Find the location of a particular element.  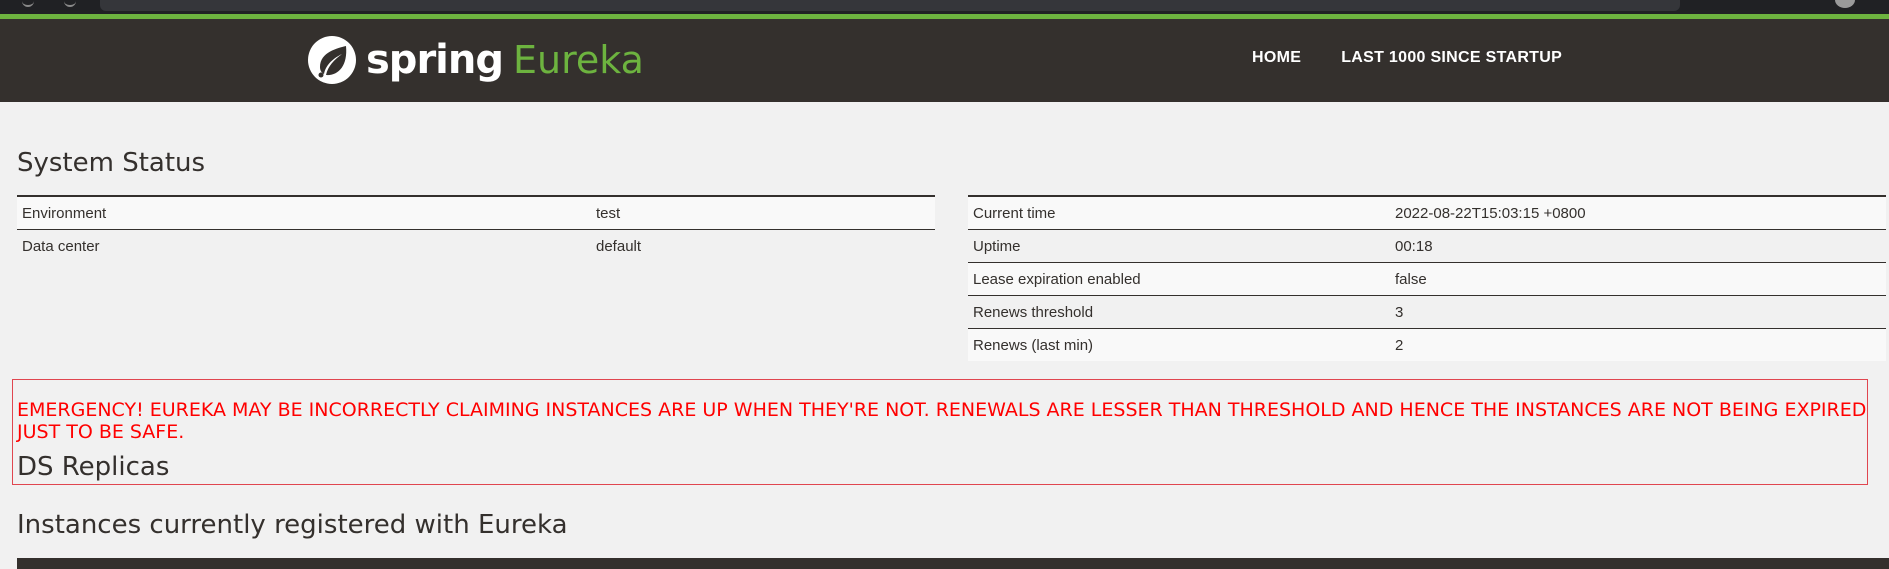

table-row: Renews threshold 3 is located at coordinates (1427, 312).